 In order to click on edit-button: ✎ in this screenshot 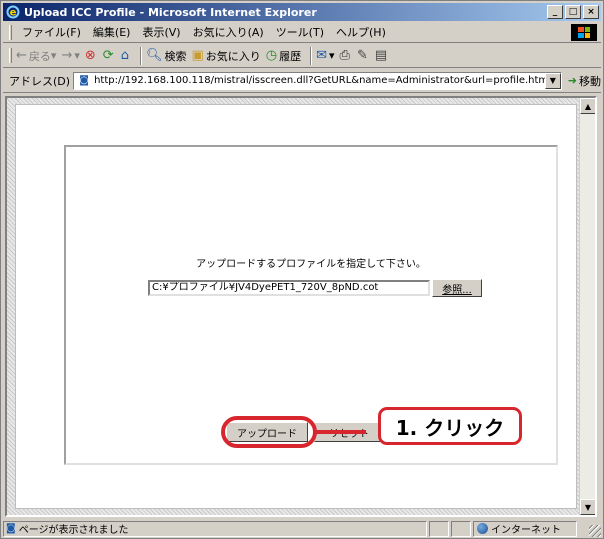, I will do `click(363, 55)`.